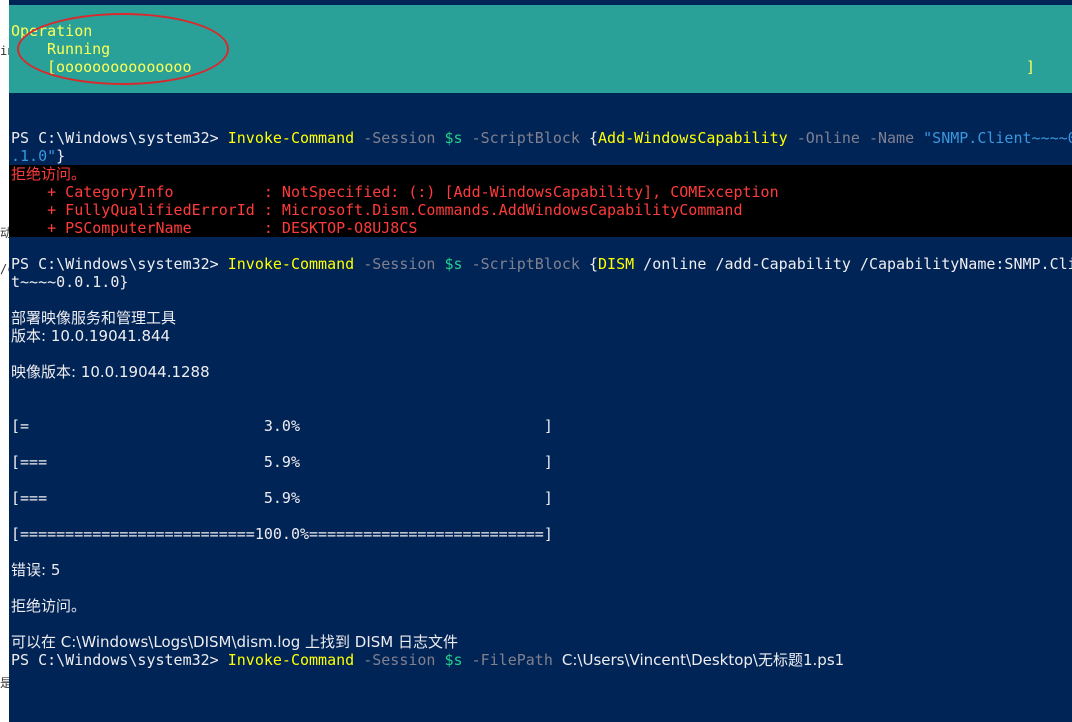 The image size is (1072, 722). What do you see at coordinates (65, 282) in the screenshot?
I see `arguments: t~~~~0.0.1.0` at bounding box center [65, 282].